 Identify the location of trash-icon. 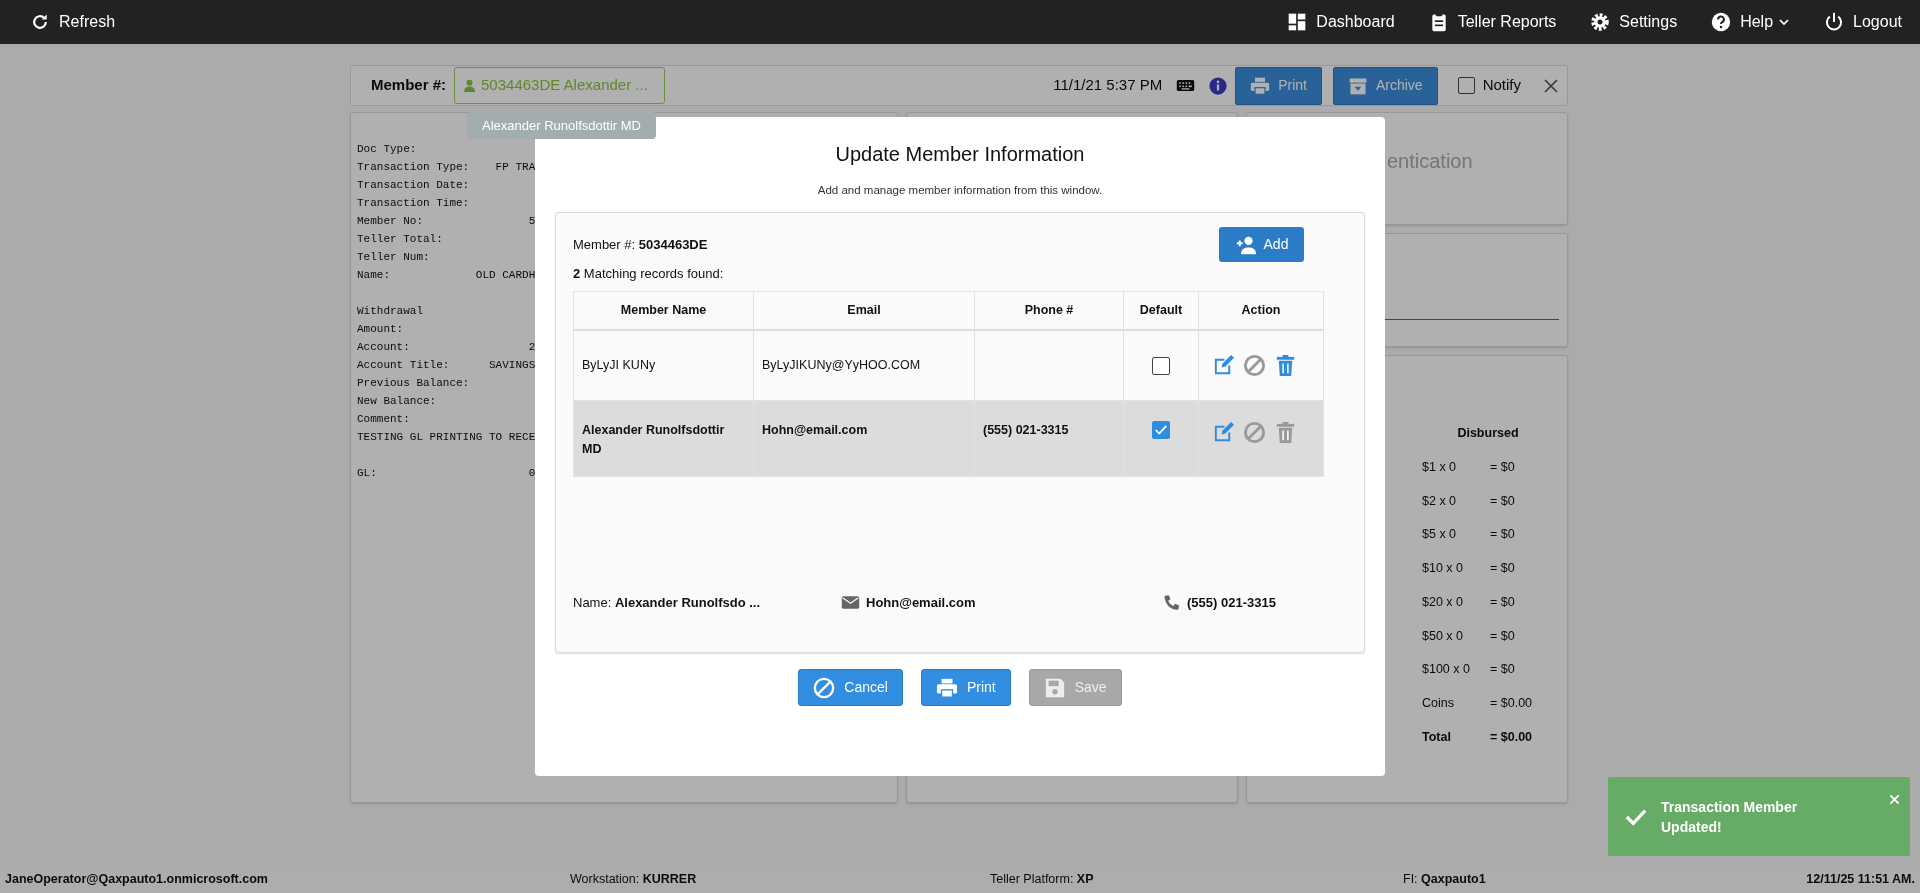
(1285, 365).